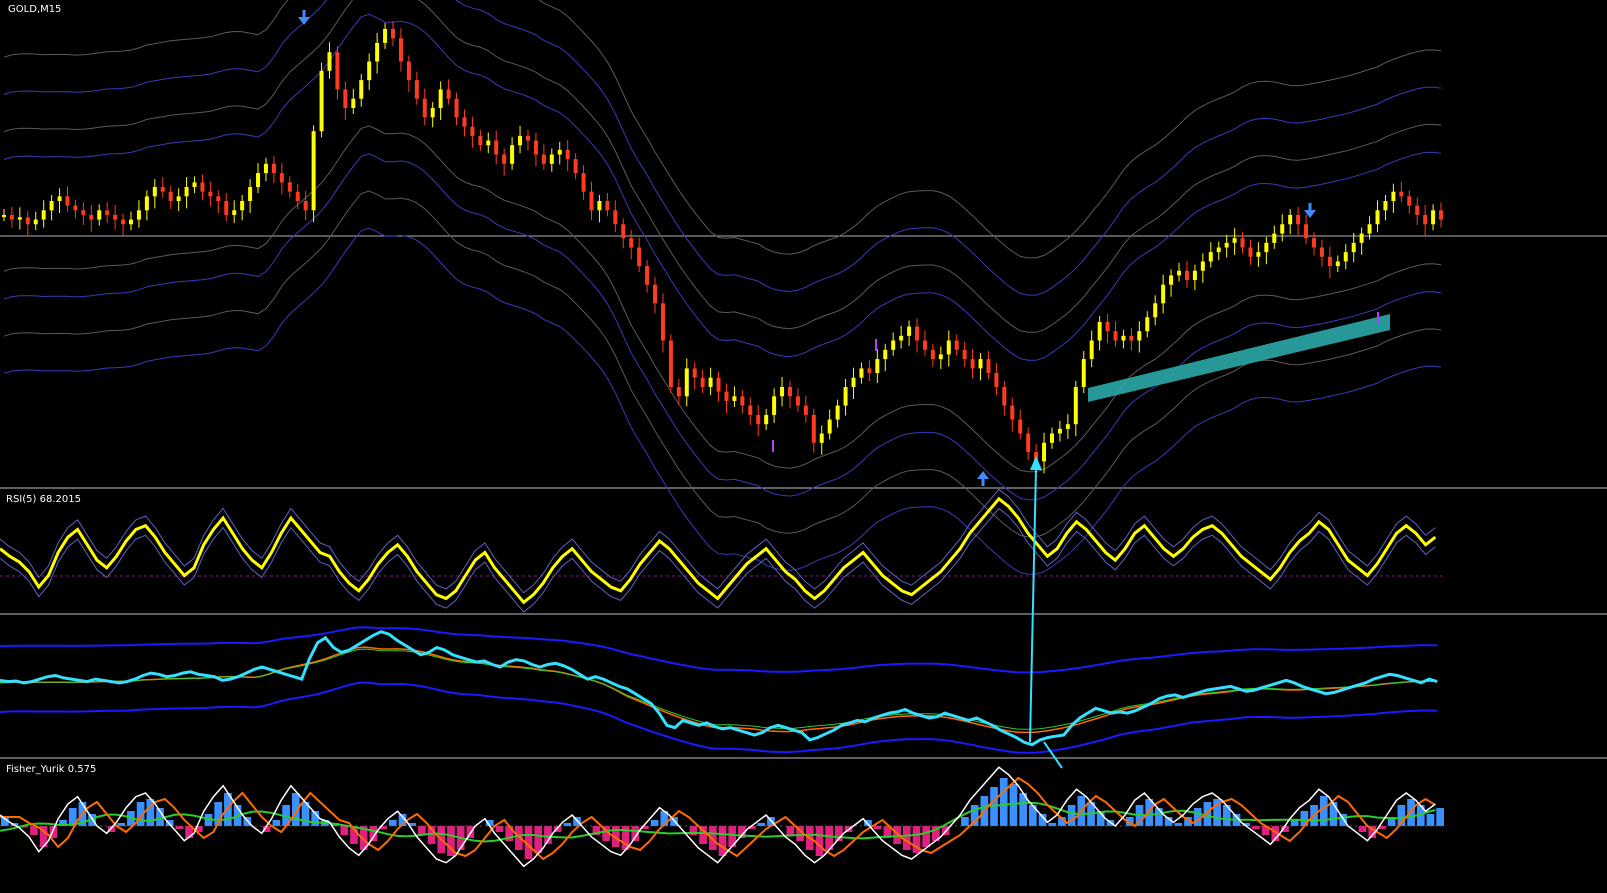  I want to click on ma-cyan-main, so click(719, 688).